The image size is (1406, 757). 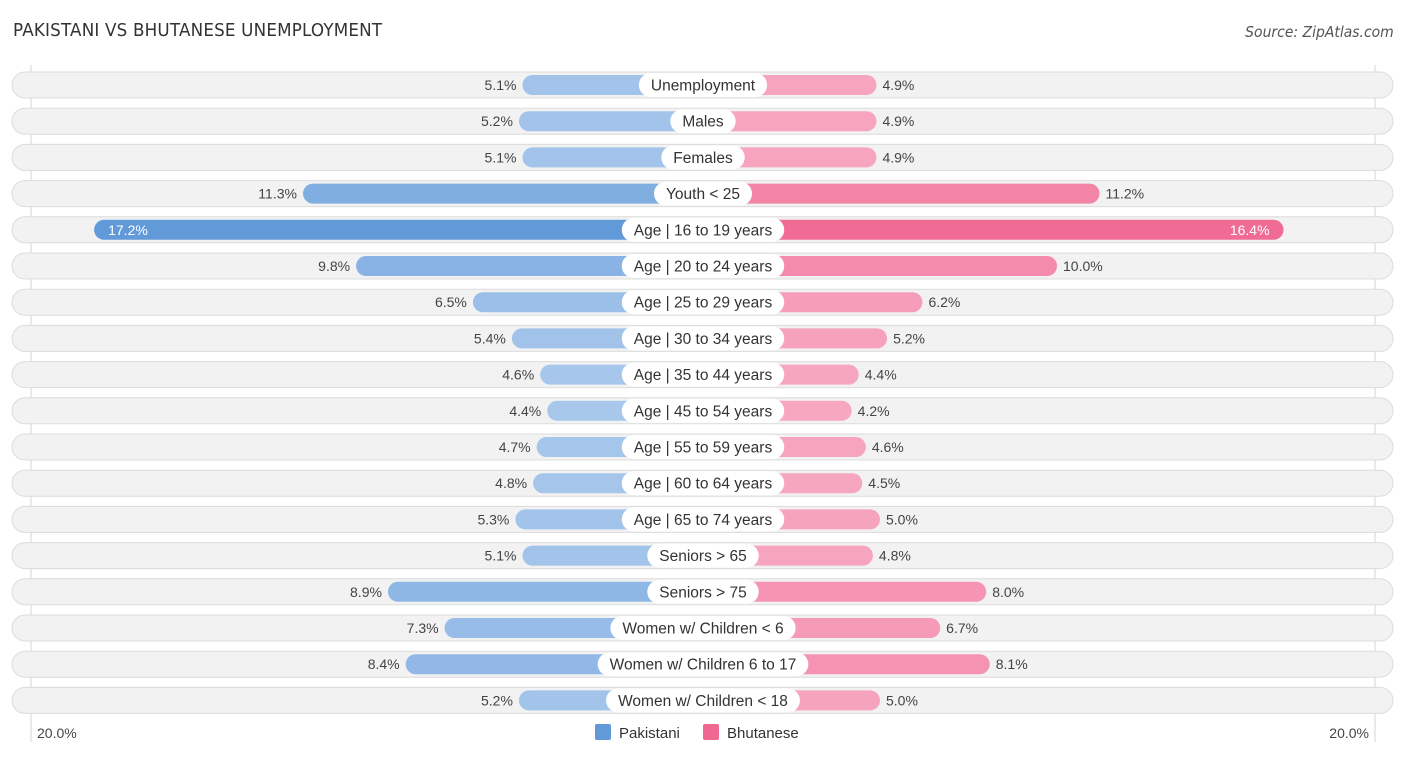 I want to click on value-label-bhutanese: 5.2%, so click(x=909, y=338).